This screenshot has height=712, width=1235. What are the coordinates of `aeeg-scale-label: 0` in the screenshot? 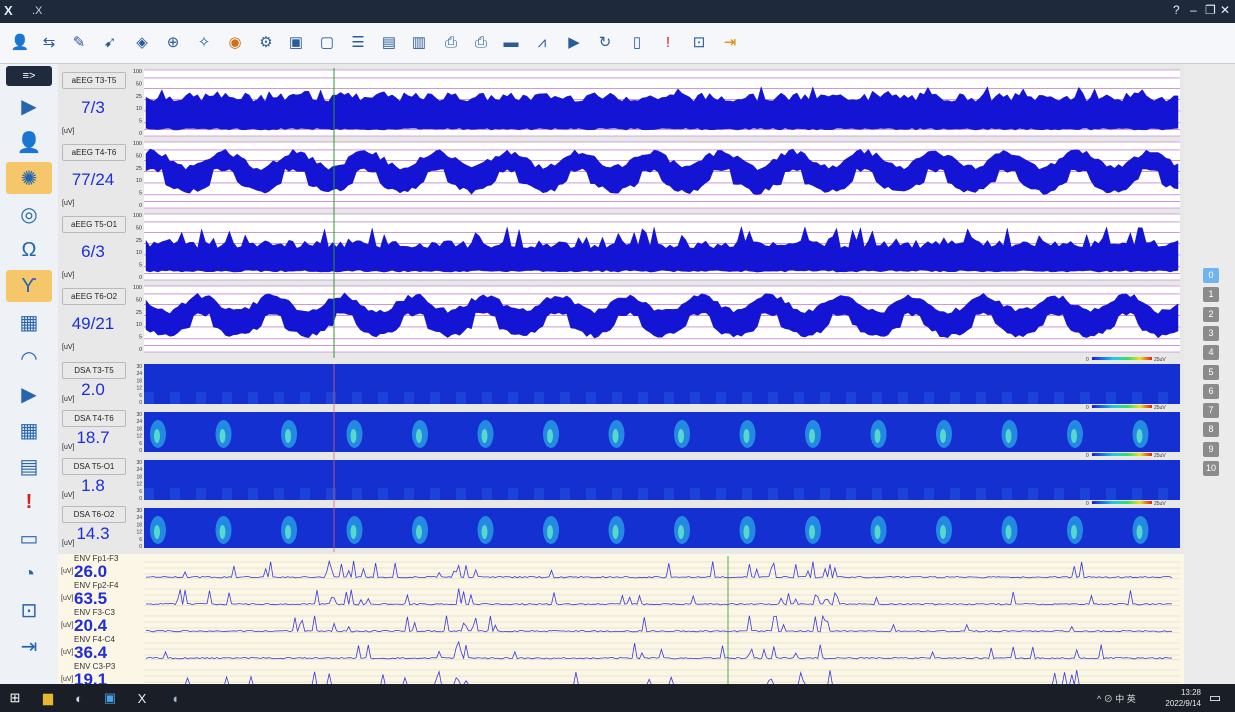 It's located at (140, 350).